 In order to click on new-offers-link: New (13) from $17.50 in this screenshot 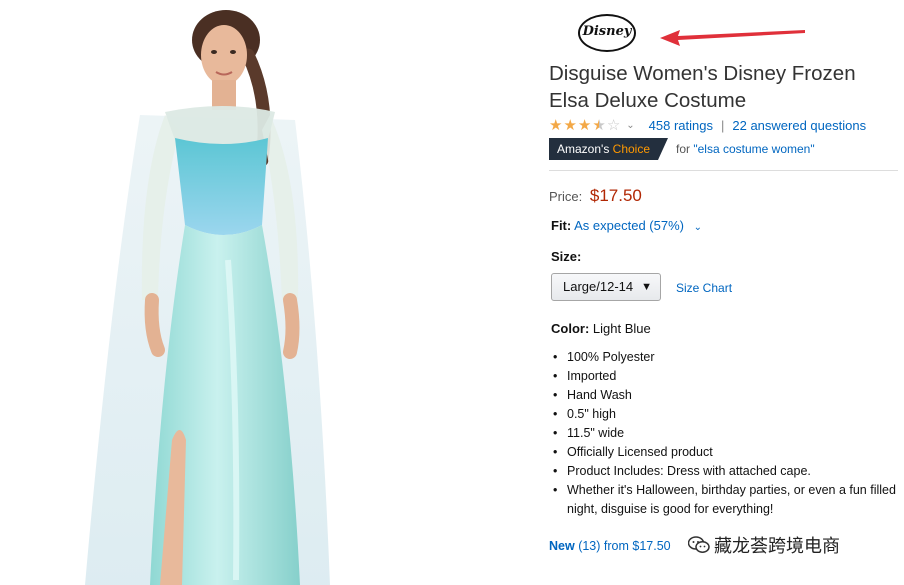, I will do `click(610, 546)`.